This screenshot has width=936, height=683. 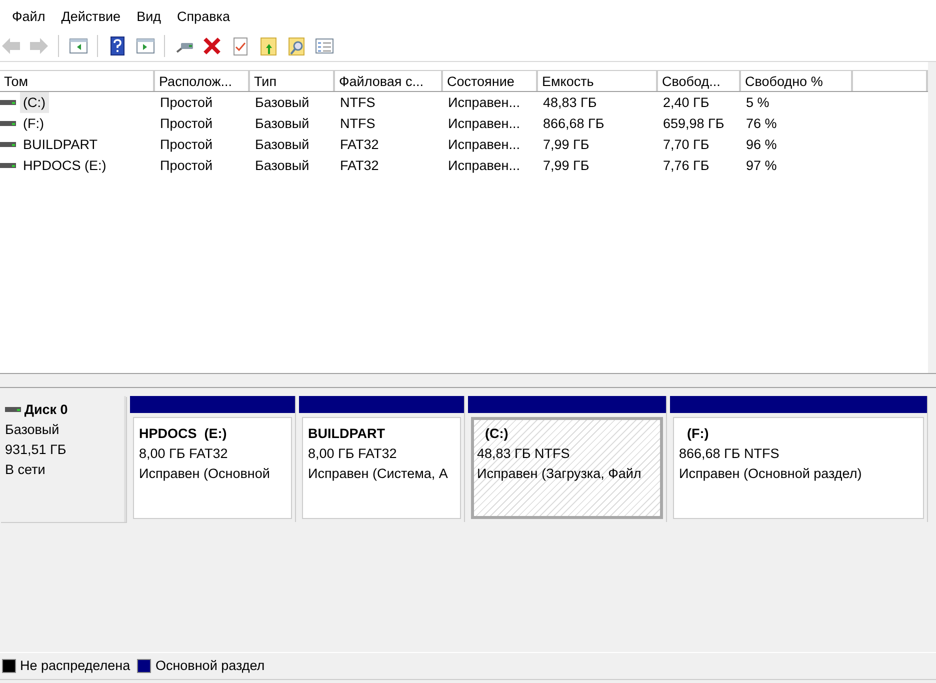 I want to click on partition-block: BUILDPART 8,00 ГБ FAT32 Исправен (Система, А, so click(x=381, y=468).